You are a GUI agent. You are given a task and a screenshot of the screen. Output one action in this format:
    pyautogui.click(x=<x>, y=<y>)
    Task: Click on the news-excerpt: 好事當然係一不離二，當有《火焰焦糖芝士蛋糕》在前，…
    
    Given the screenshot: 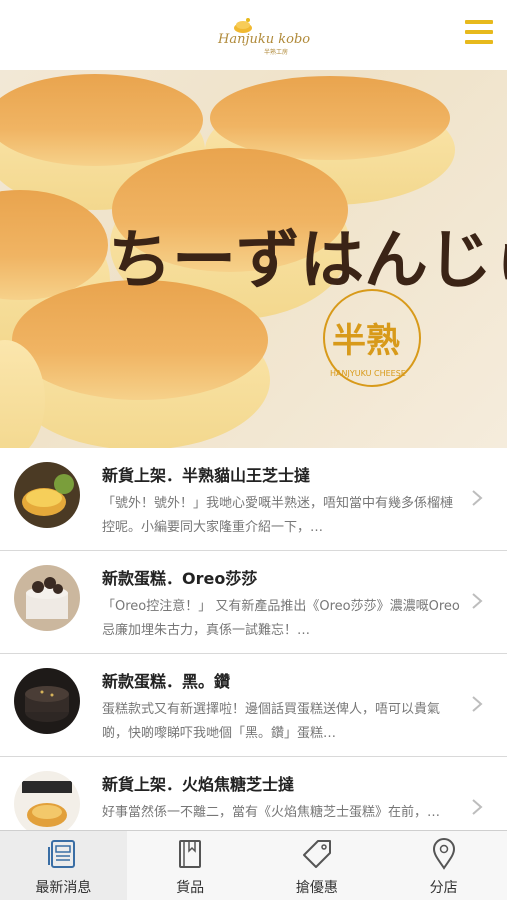 What is the action you would take?
    pyautogui.click(x=271, y=812)
    